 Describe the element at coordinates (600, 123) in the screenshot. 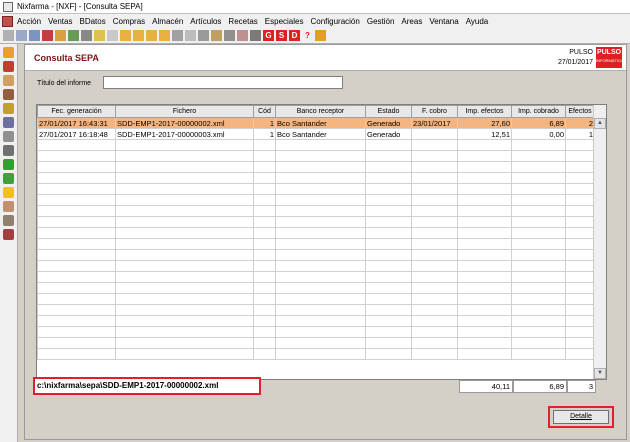

I see `scroll-up-icon: ▲` at that location.